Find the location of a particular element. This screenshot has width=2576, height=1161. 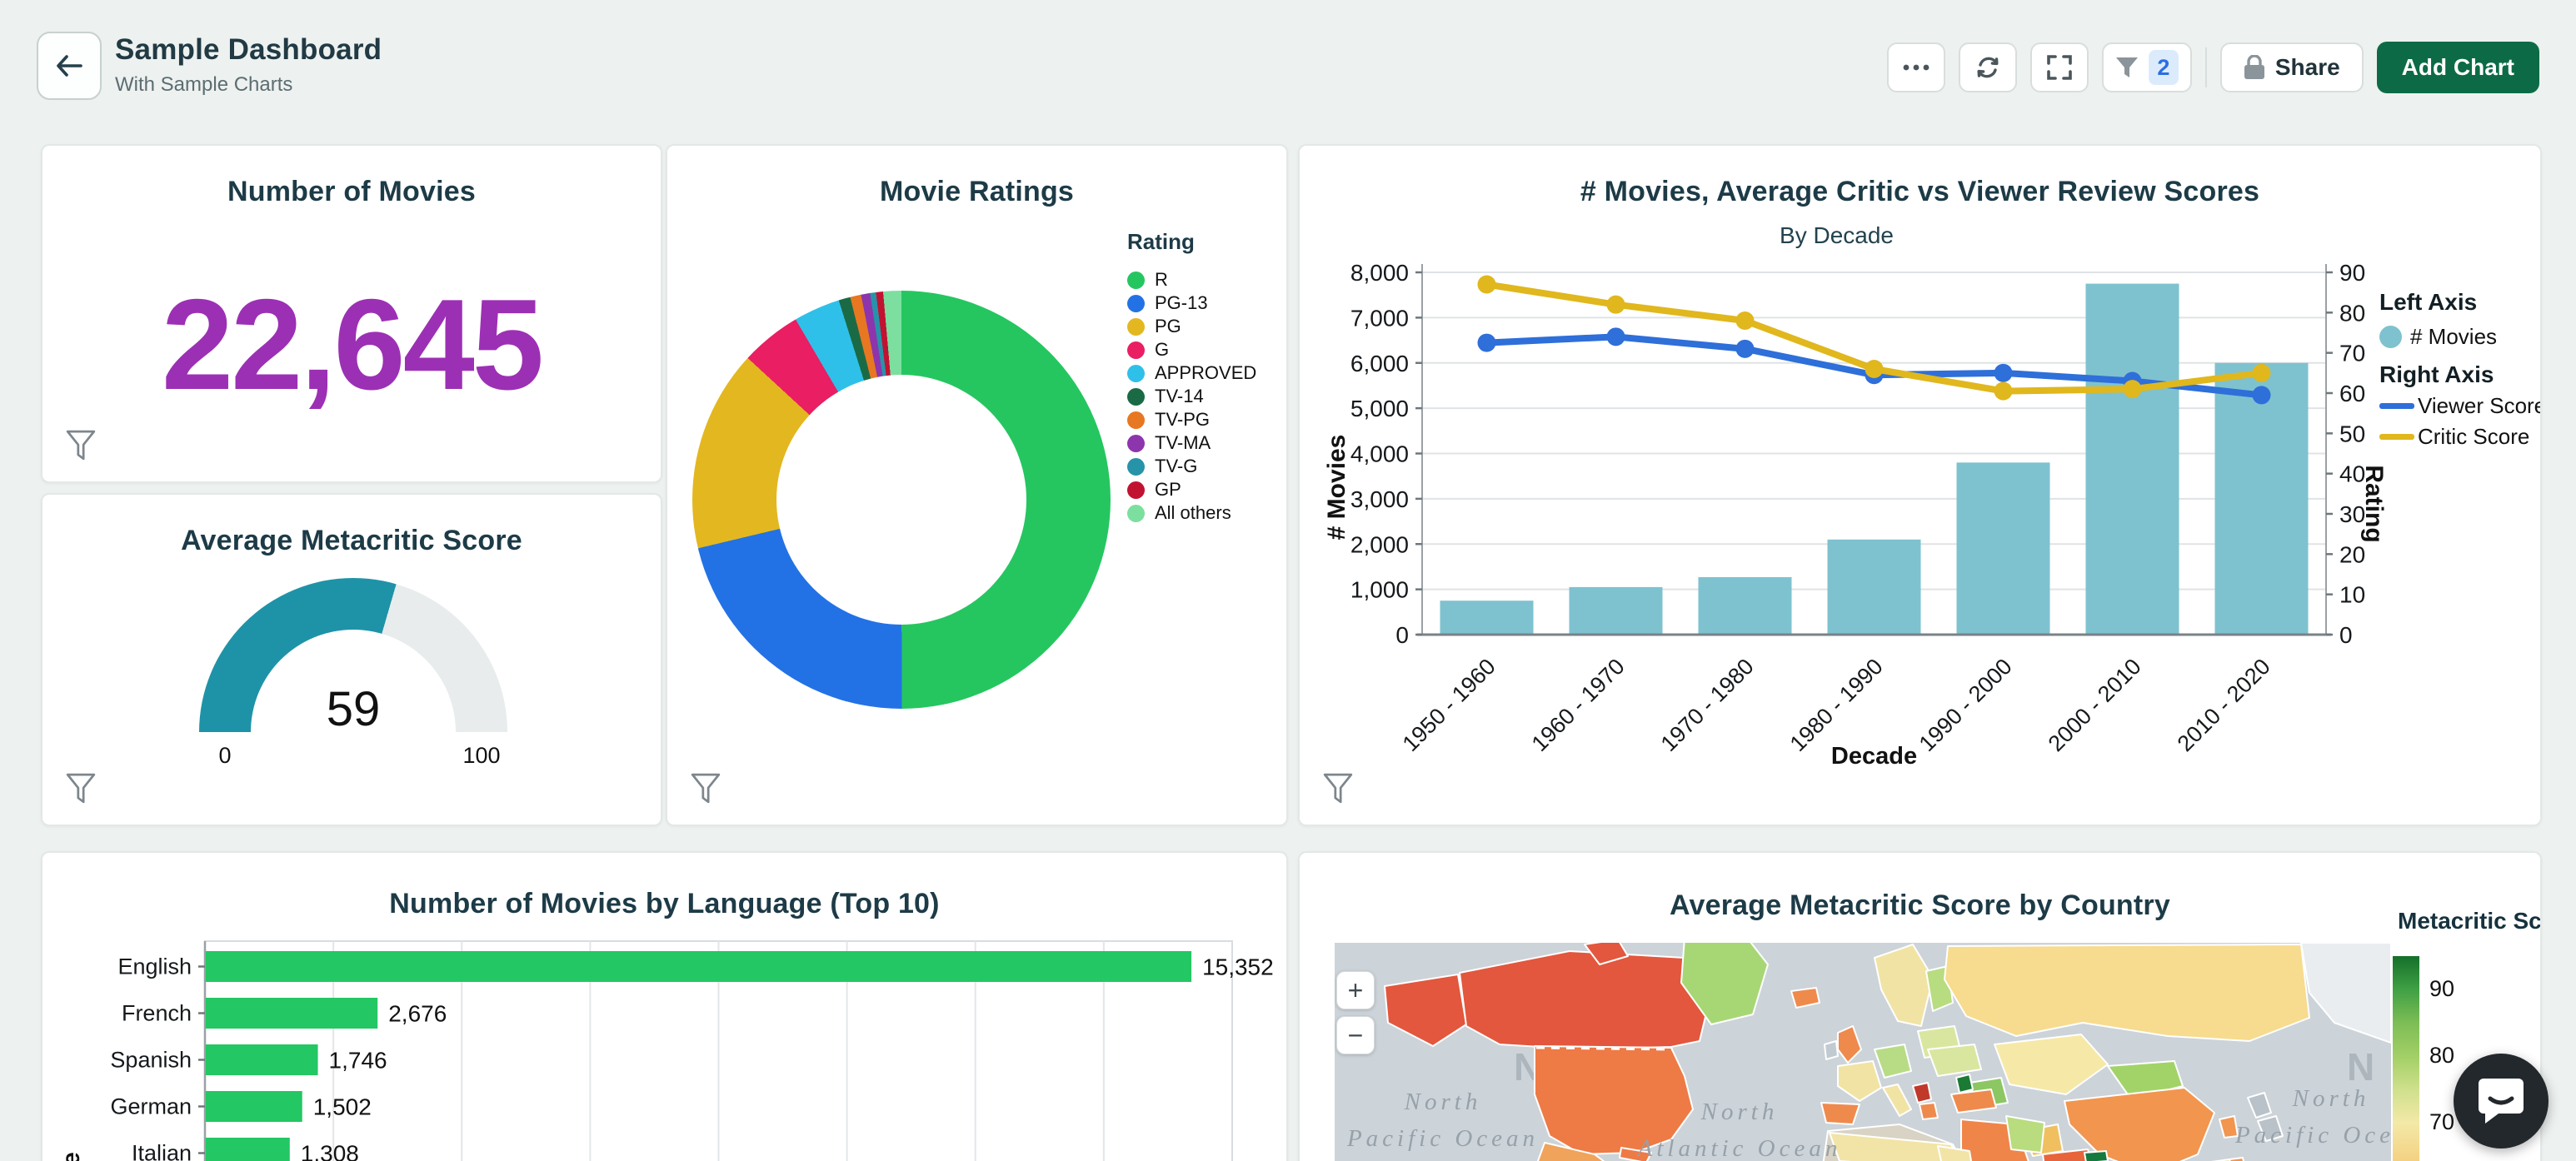

legend-item: TV-PG is located at coordinates (1191, 419).